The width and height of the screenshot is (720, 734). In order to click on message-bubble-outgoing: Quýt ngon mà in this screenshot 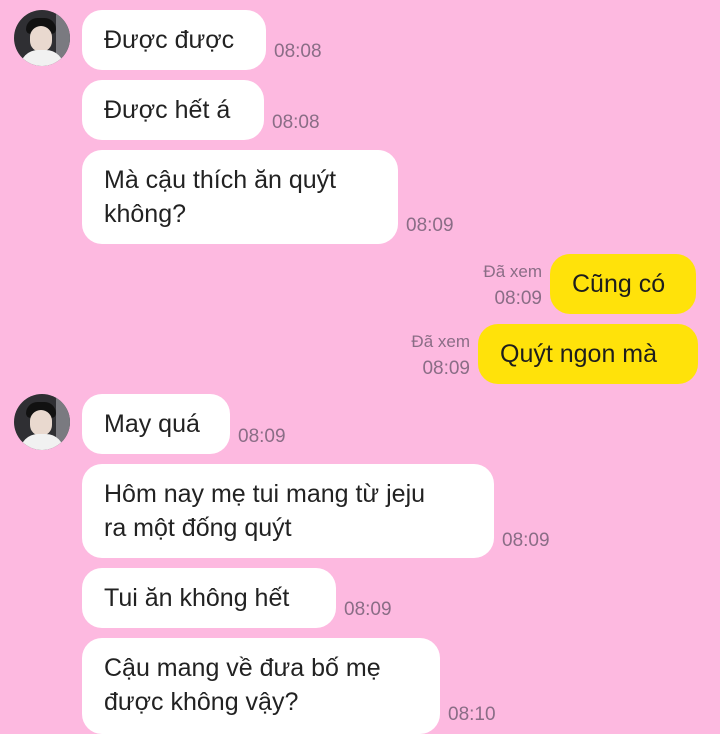, I will do `click(588, 354)`.